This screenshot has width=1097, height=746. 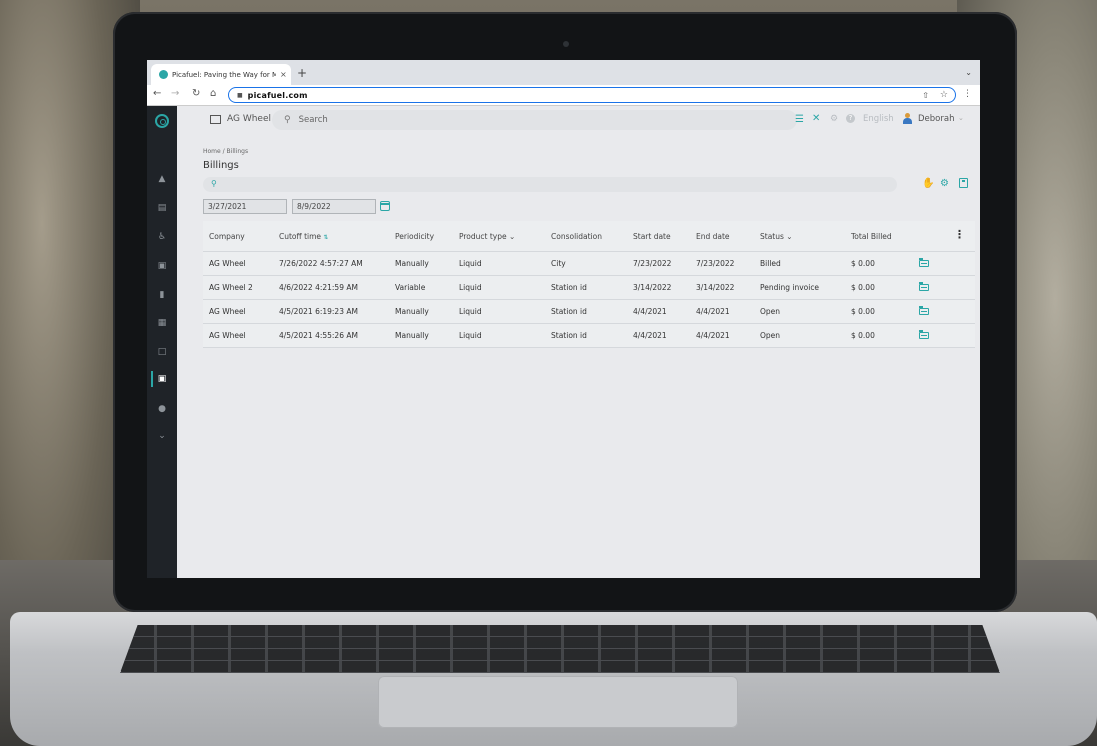 I want to click on sidebar-fuel-icon: ▮, so click(x=162, y=295).